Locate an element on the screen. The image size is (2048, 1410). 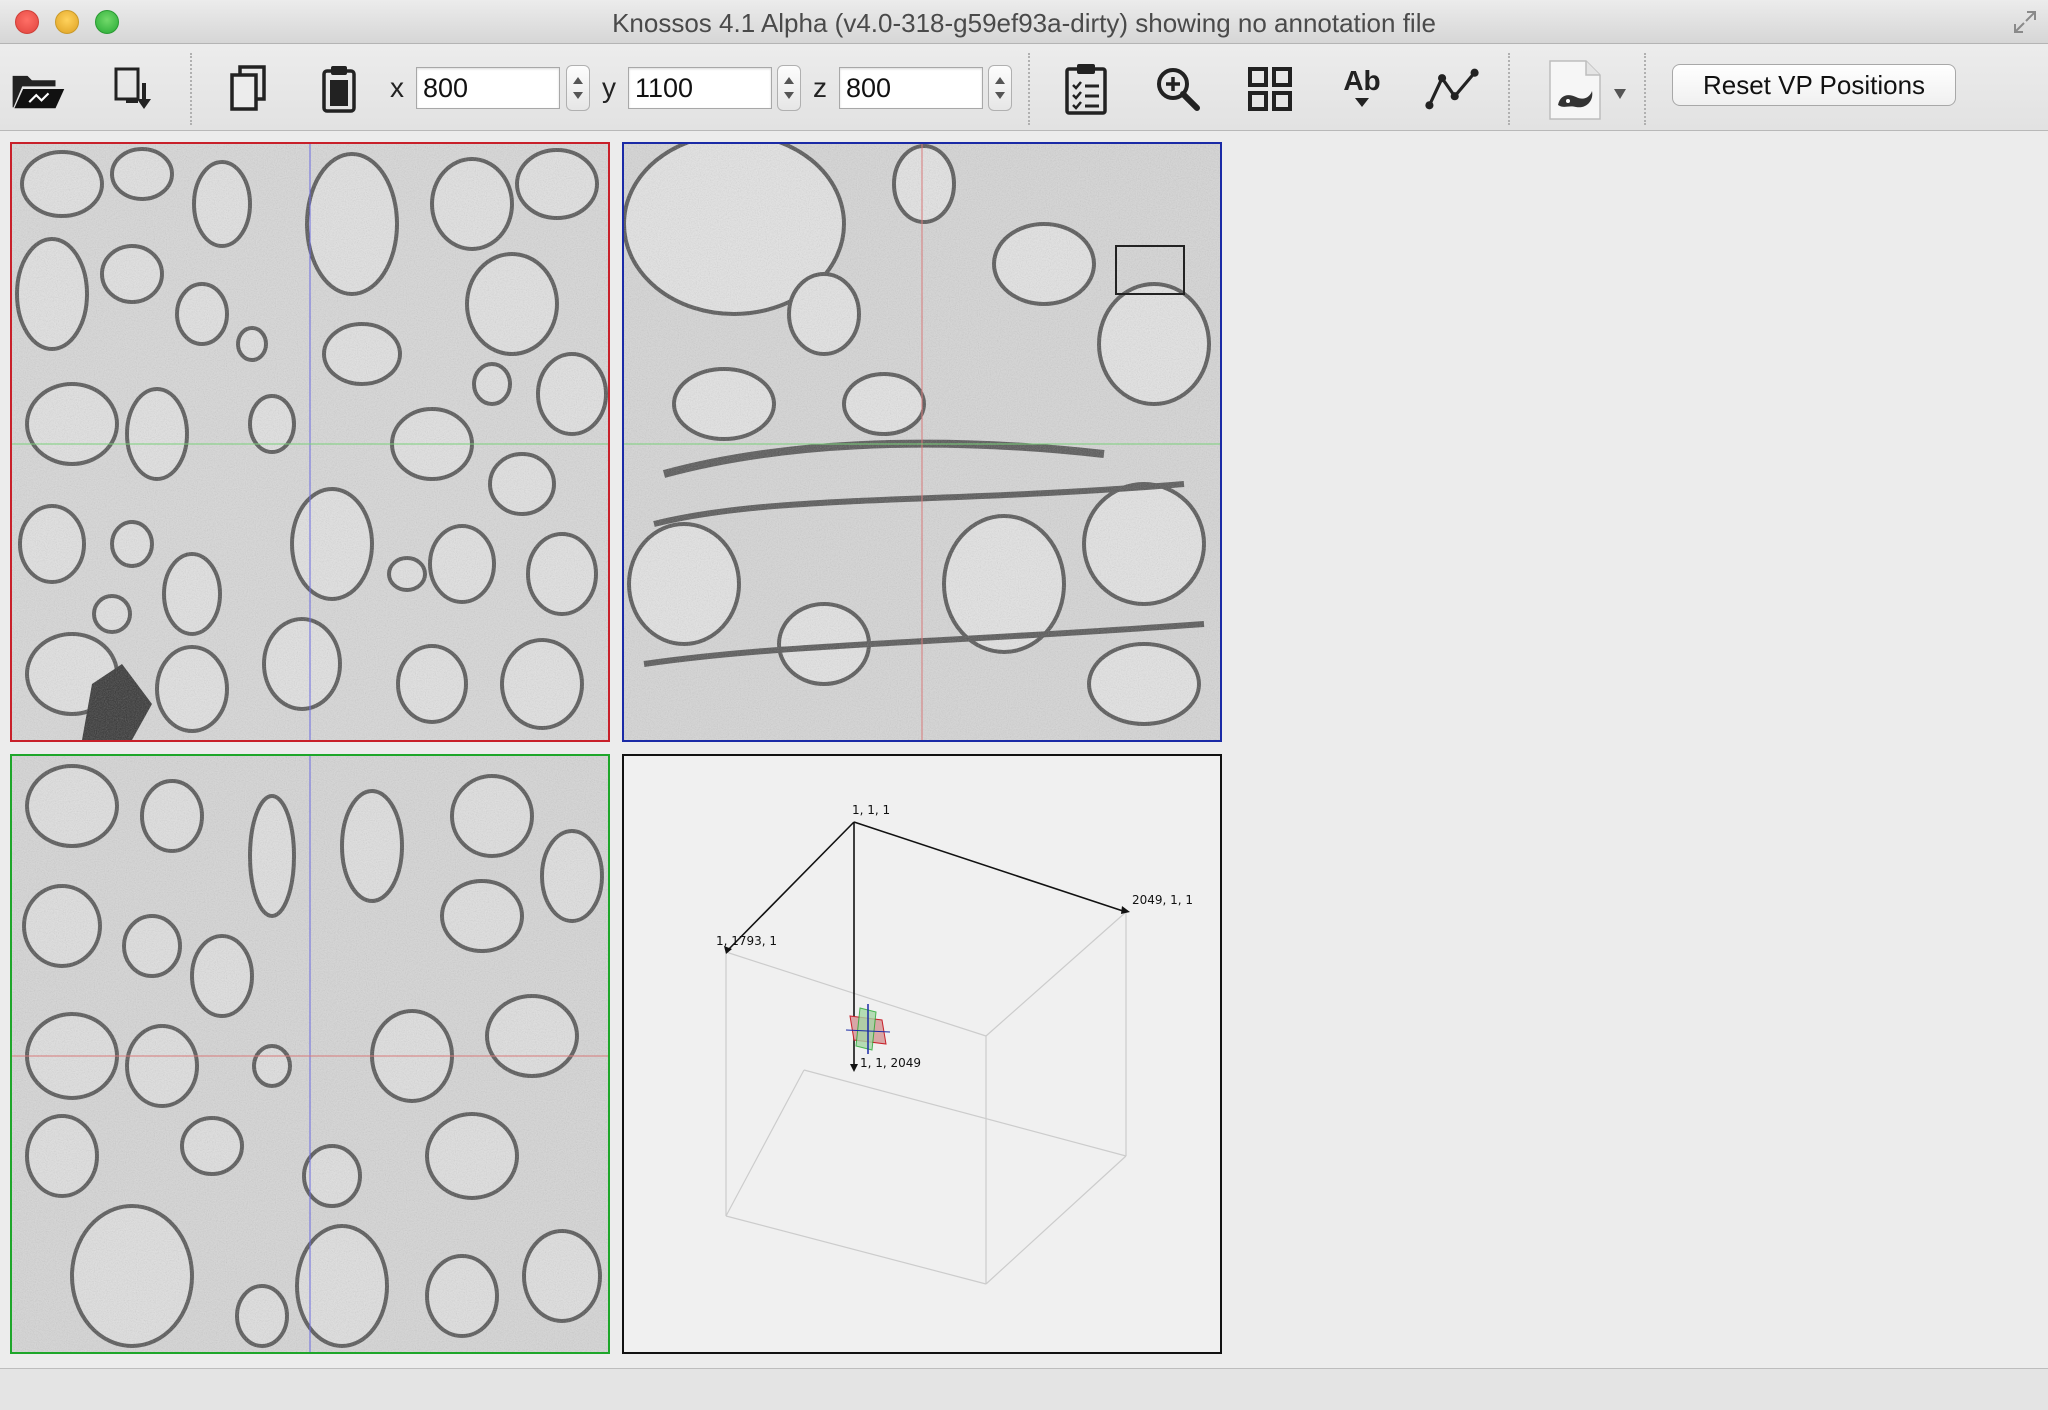
x-coordinate-stepper is located at coordinates (578, 88).